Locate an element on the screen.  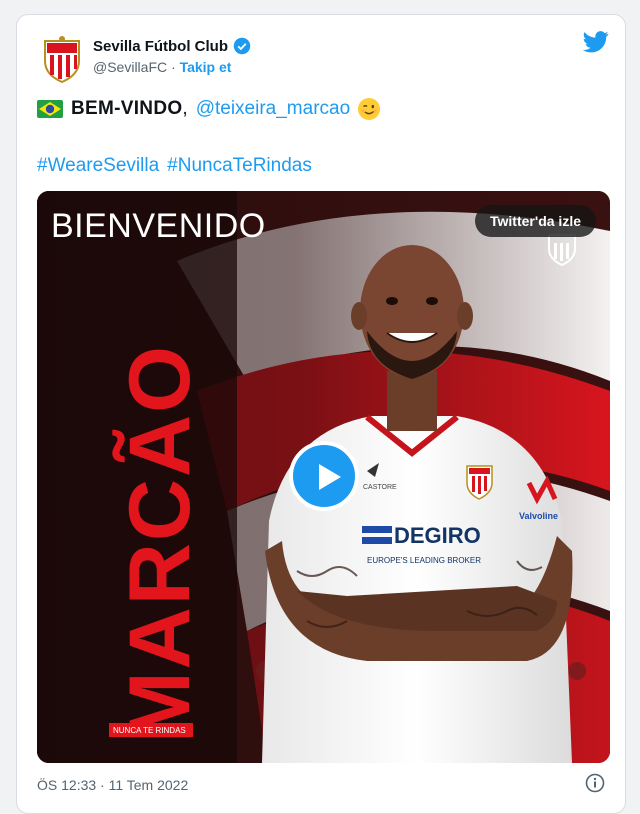
tagline-text: NUNCA TE RINDAS is located at coordinates (149, 730).